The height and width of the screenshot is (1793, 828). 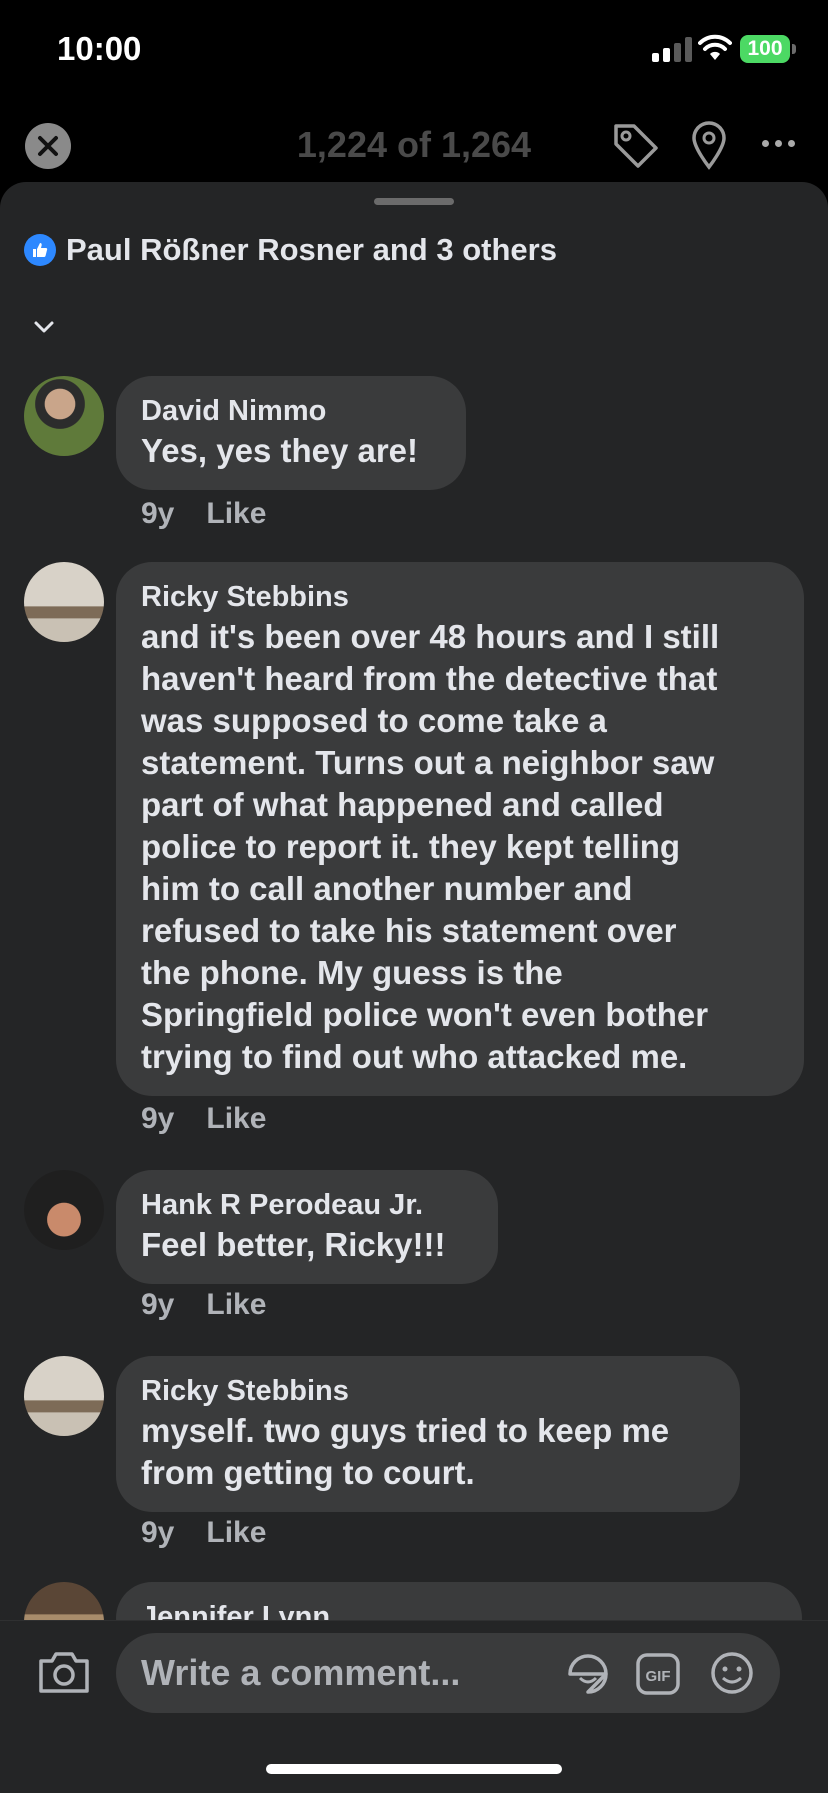 I want to click on status-bar: 10:00 100, so click(x=414, y=50).